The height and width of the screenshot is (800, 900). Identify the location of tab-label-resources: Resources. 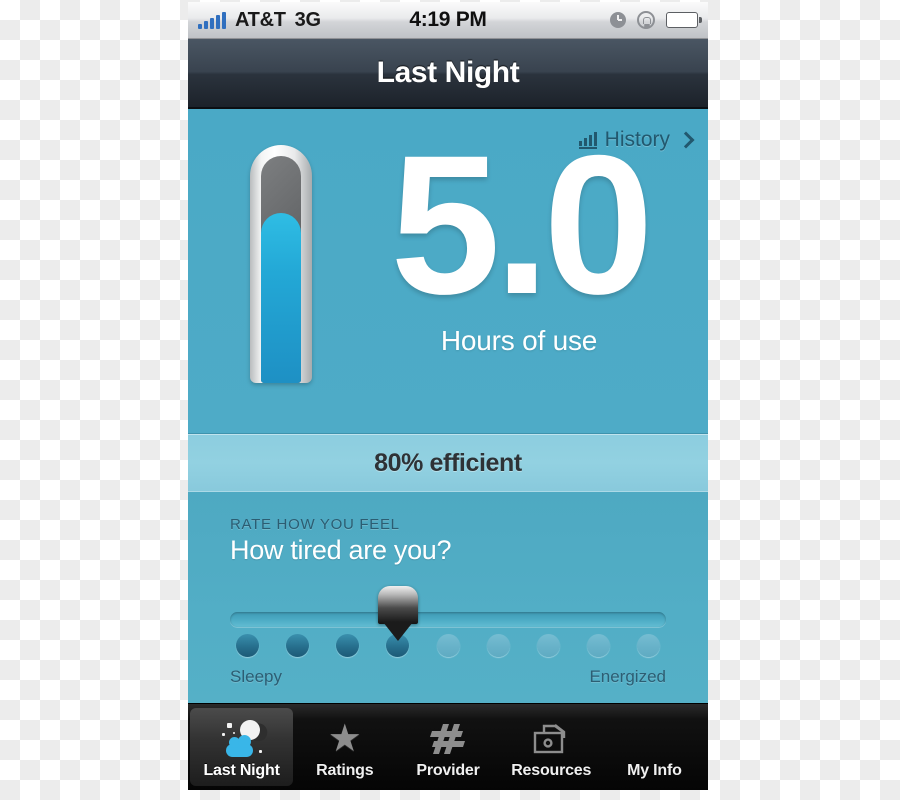
(551, 770).